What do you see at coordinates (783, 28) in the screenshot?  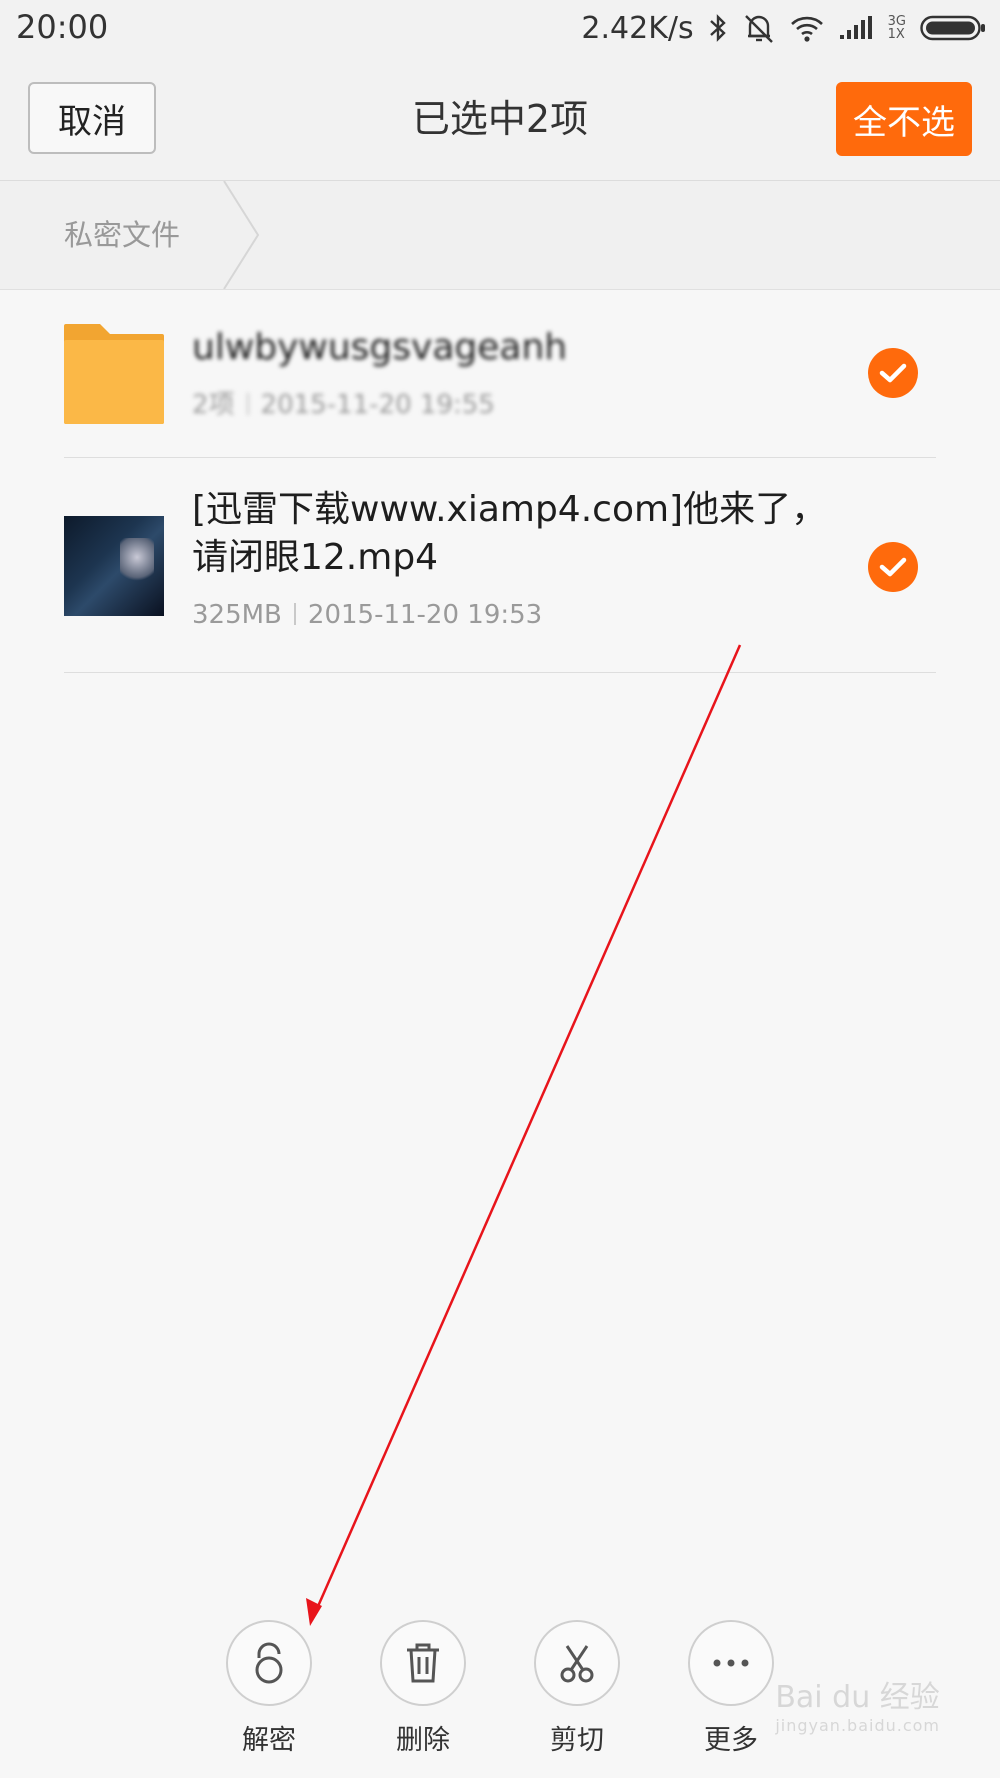 I see `status-icons: 2.42K/s 3G 1X` at bounding box center [783, 28].